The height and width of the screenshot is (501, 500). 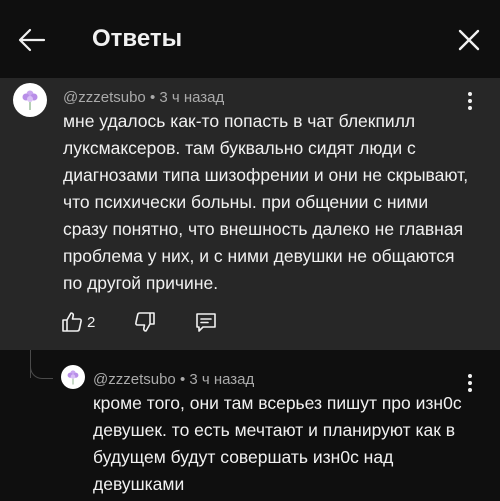 I want to click on thumb-up-icon, so click(x=72, y=322).